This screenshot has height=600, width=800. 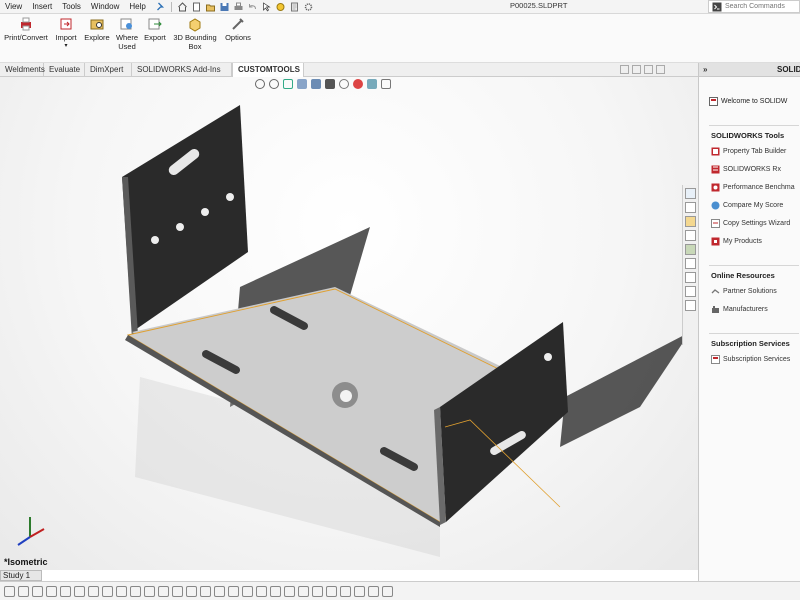 What do you see at coordinates (64, 70) in the screenshot?
I see `tab-evaluate: Evaluate` at bounding box center [64, 70].